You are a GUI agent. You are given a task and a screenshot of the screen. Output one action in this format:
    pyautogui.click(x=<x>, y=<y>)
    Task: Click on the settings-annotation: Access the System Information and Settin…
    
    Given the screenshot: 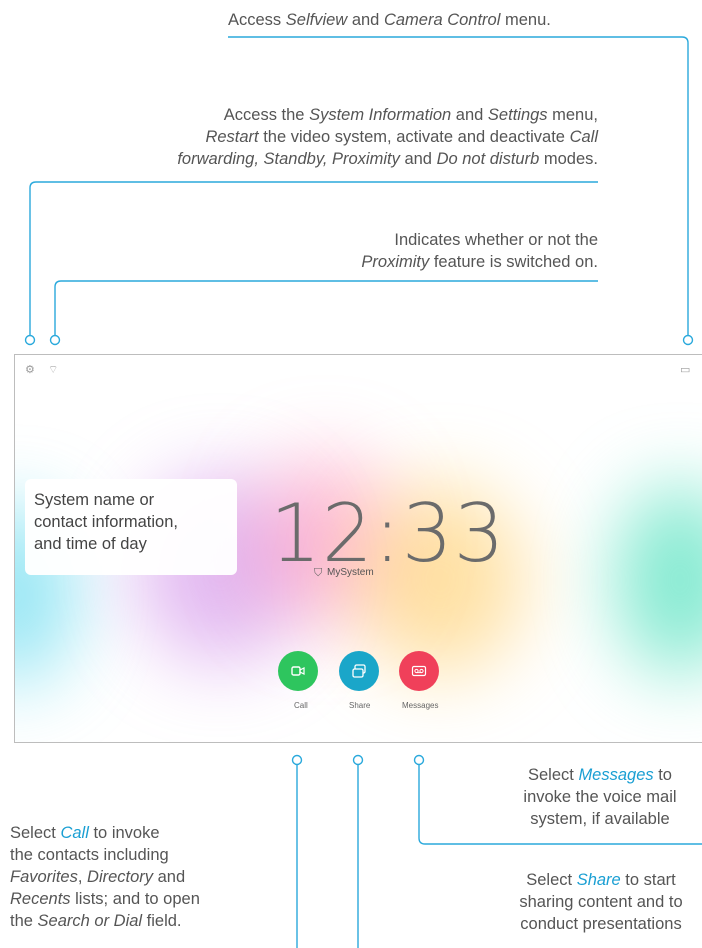 What is the action you would take?
    pyautogui.click(x=387, y=137)
    